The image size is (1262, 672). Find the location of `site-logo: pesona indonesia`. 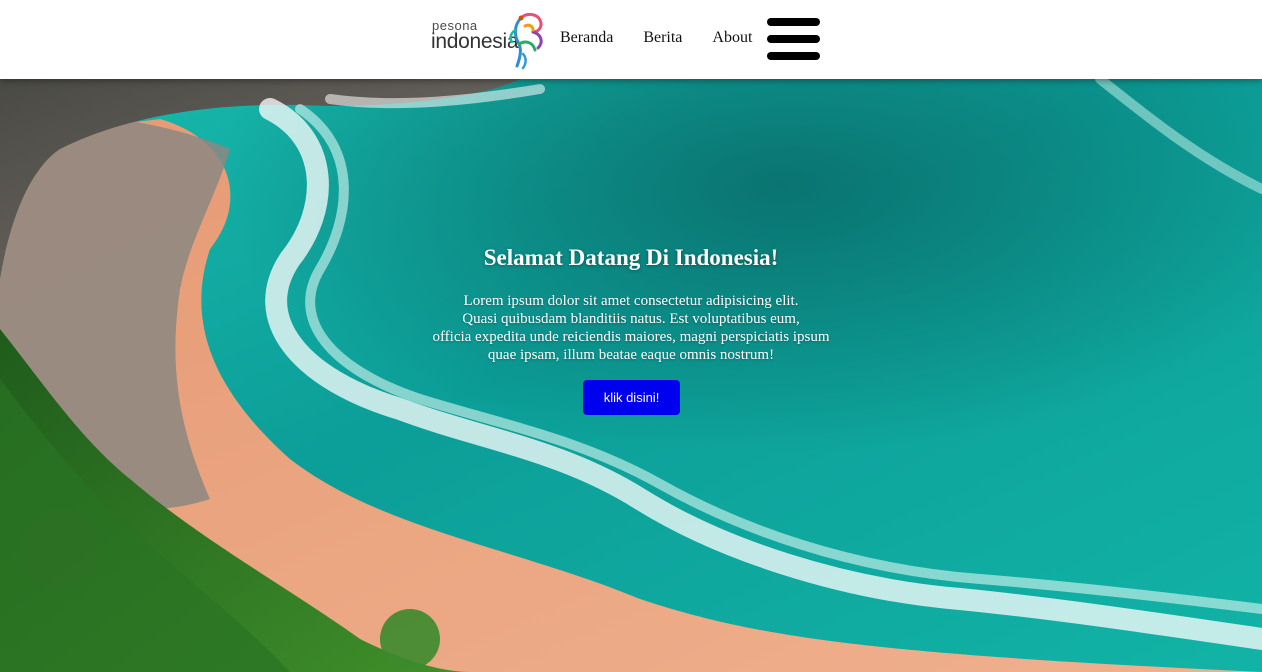

site-logo: pesona indonesia is located at coordinates (488, 40).